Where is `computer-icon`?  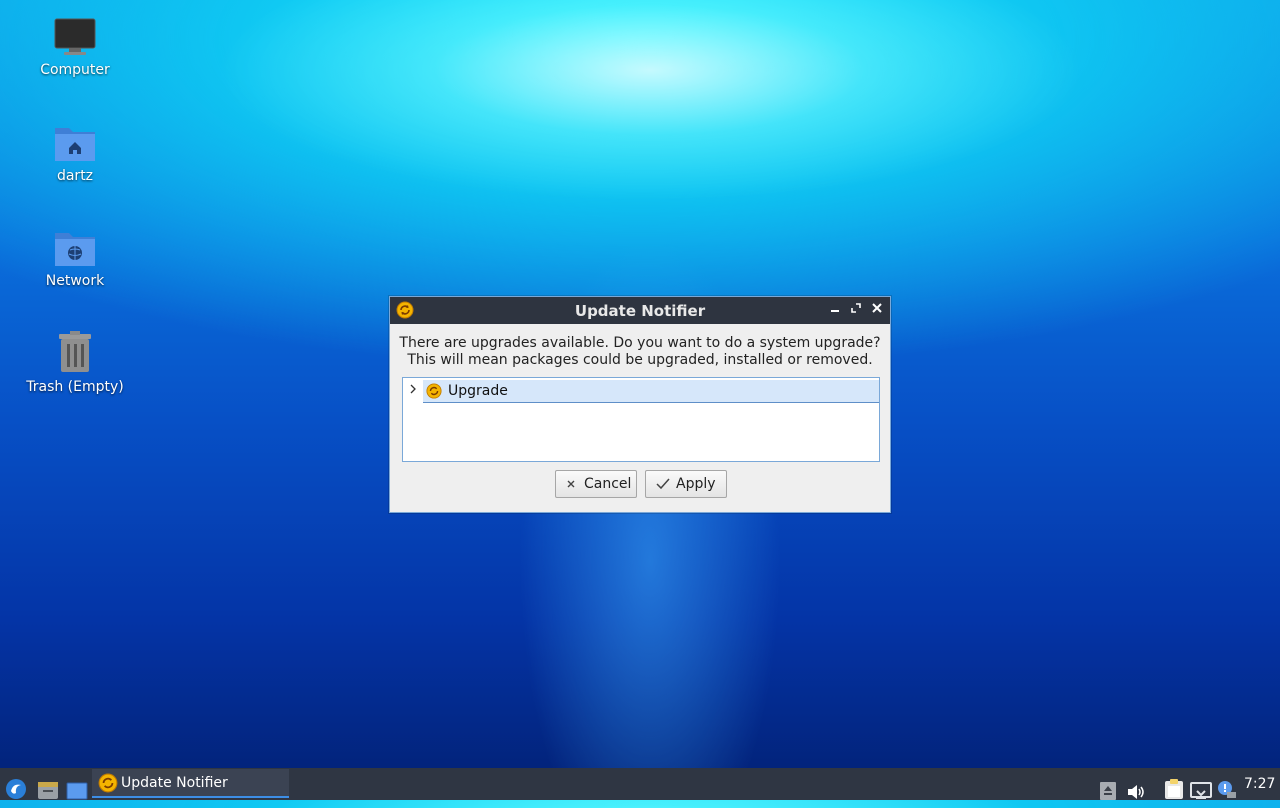 computer-icon is located at coordinates (75, 36).